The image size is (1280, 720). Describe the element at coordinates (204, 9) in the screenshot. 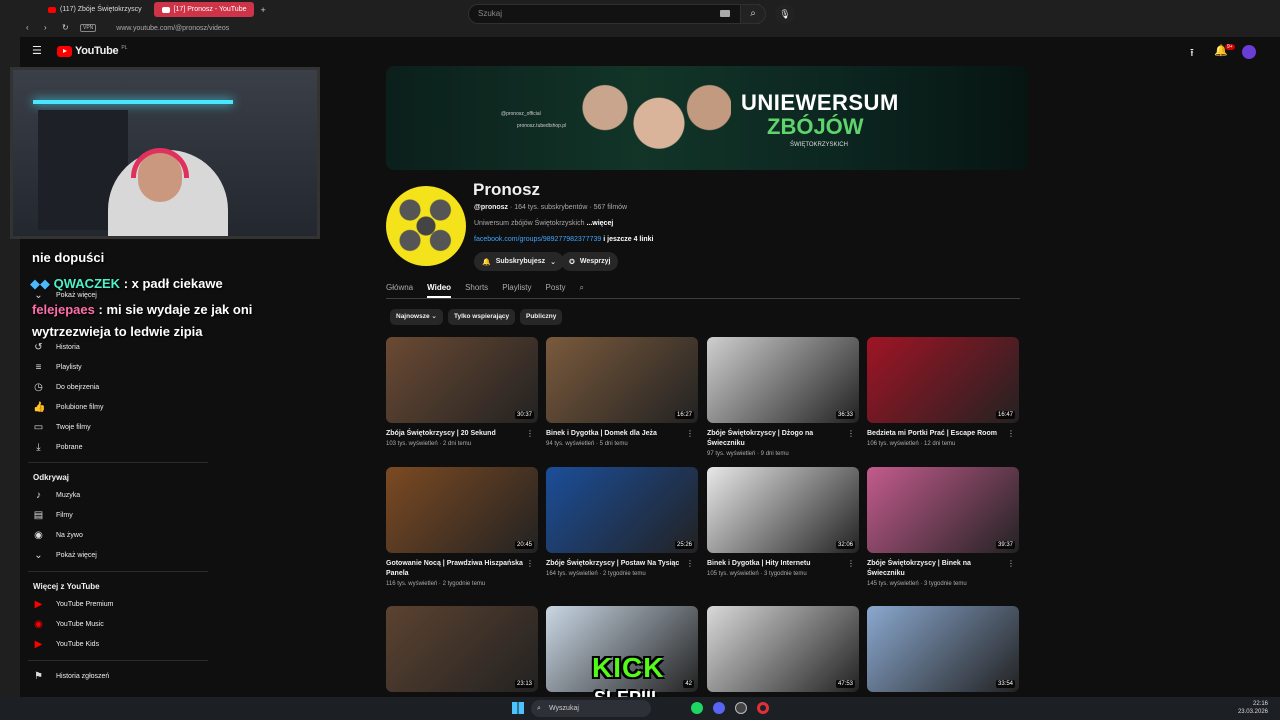

I see `browser-tab-active: [17] Pronosz - YouTube` at that location.